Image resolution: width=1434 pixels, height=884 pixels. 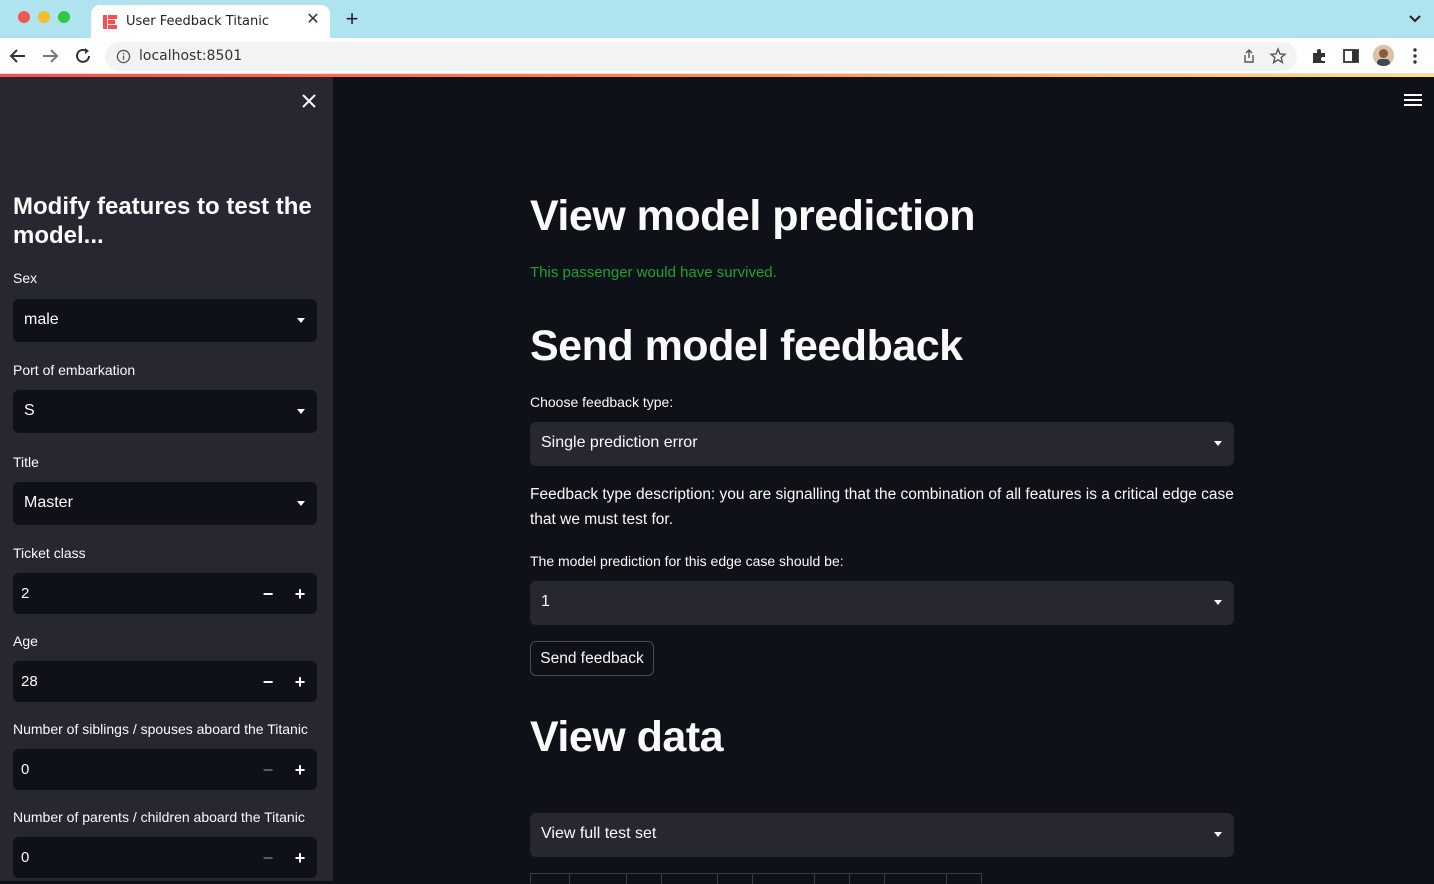 I want to click on sex-label: Sex, so click(x=25, y=278).